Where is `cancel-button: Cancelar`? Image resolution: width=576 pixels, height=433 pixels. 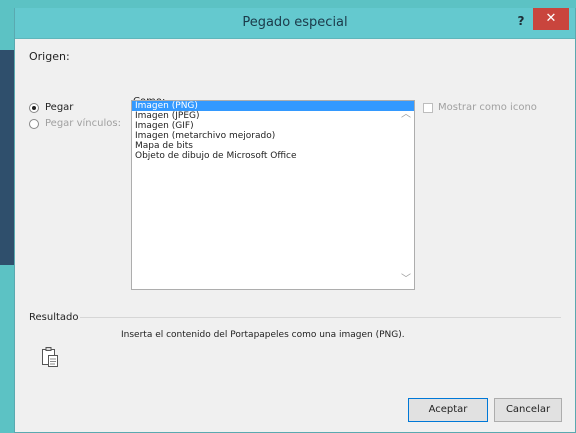
cancel-button: Cancelar is located at coordinates (528, 410).